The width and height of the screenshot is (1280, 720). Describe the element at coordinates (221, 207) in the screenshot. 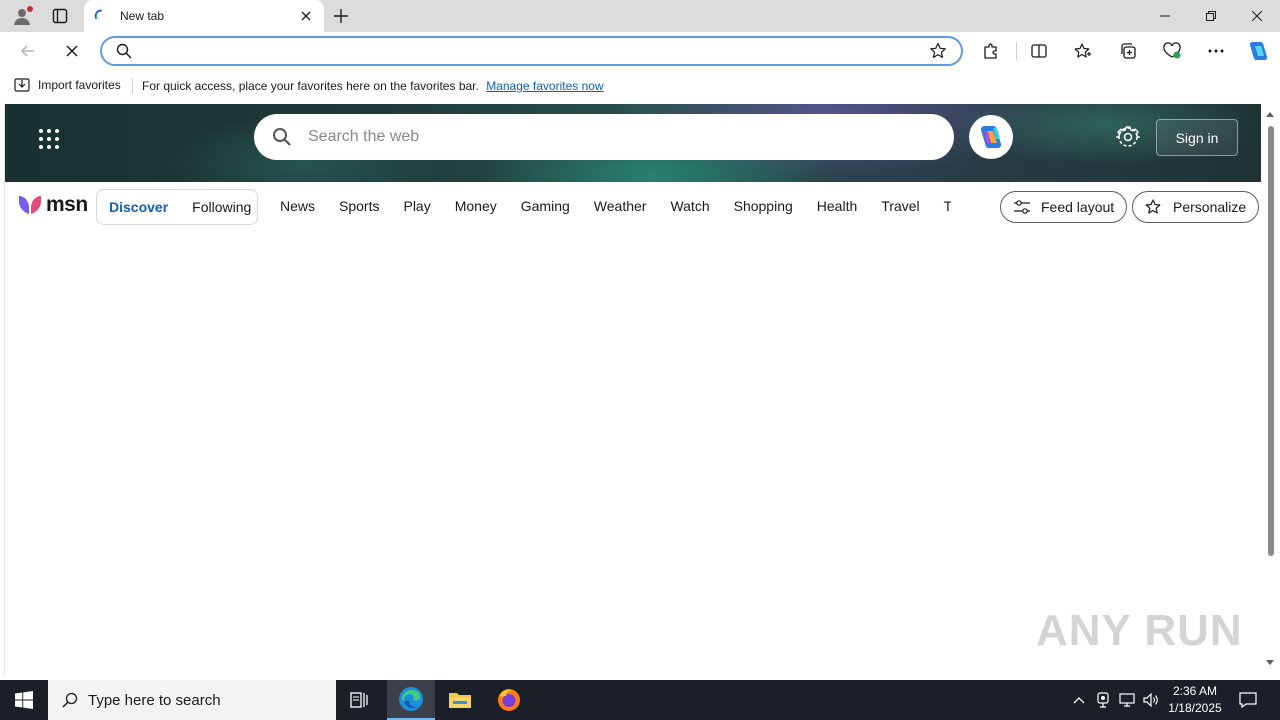

I see `tab-following: Following` at that location.